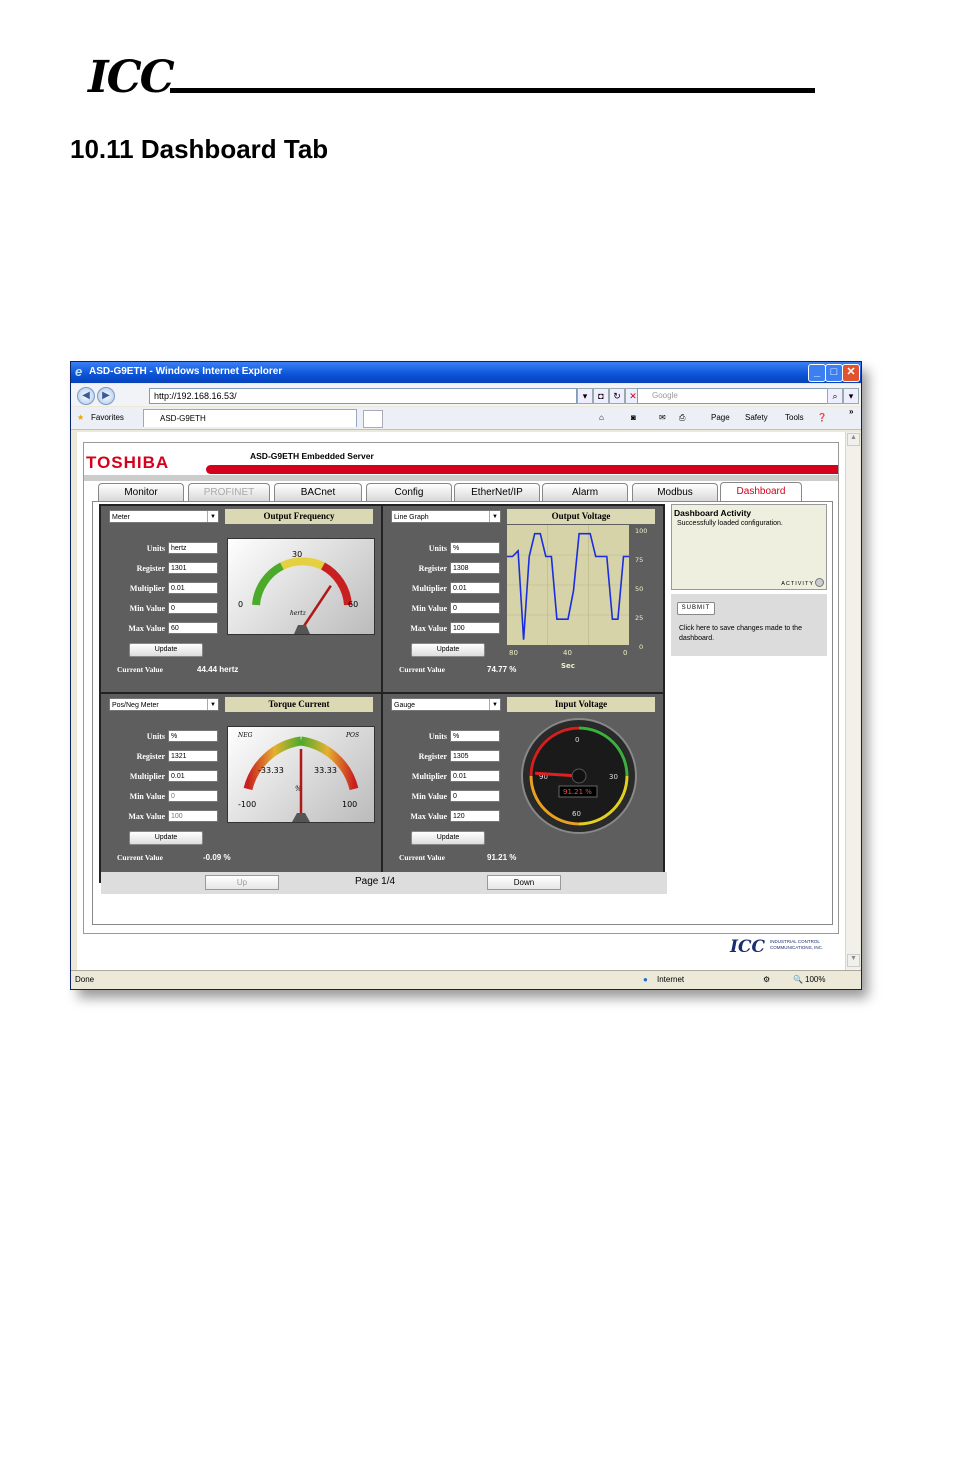 The image size is (954, 1475). What do you see at coordinates (497, 492) in the screenshot?
I see `tab-ethernet-ip: EtherNet/IP` at bounding box center [497, 492].